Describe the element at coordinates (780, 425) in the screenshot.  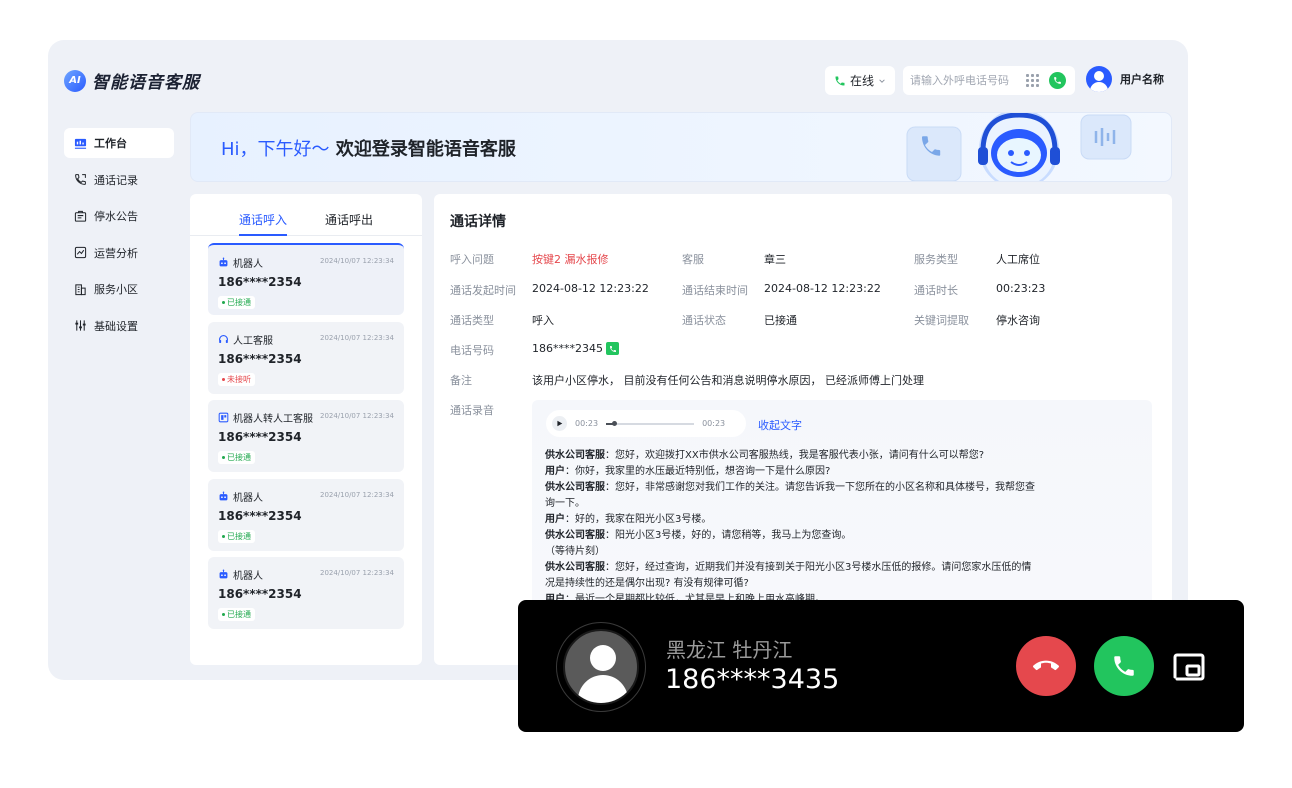
I see `collapse-transcript-link: 收起文字` at that location.